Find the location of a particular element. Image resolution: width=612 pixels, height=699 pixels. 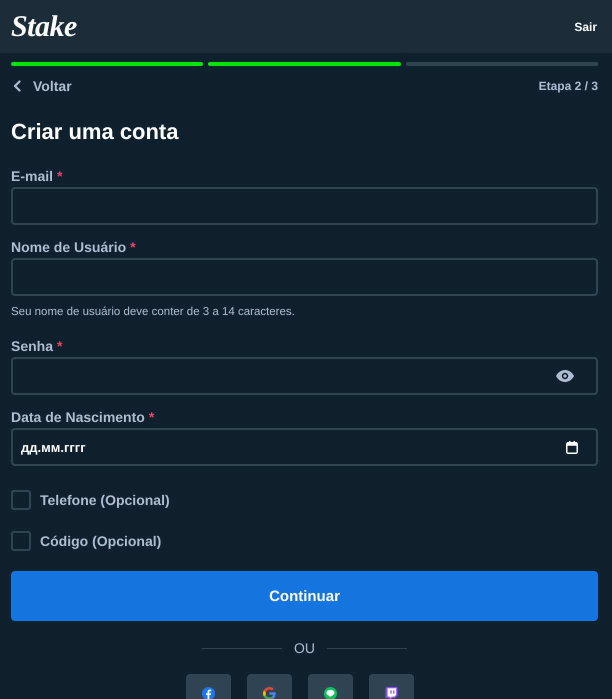

page-title: Criar uma conta is located at coordinates (95, 132).